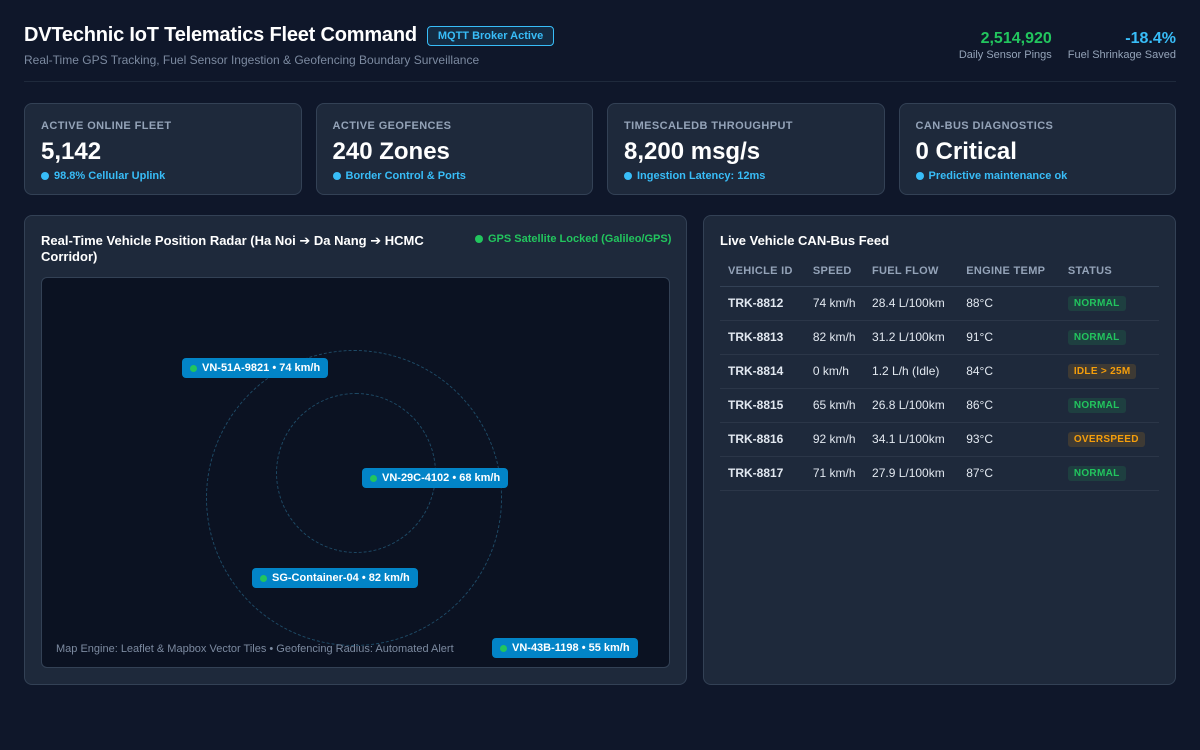 This screenshot has height=750, width=1200. What do you see at coordinates (392, 126) in the screenshot?
I see `kpi-label: ACTIVE GEOFENCES` at bounding box center [392, 126].